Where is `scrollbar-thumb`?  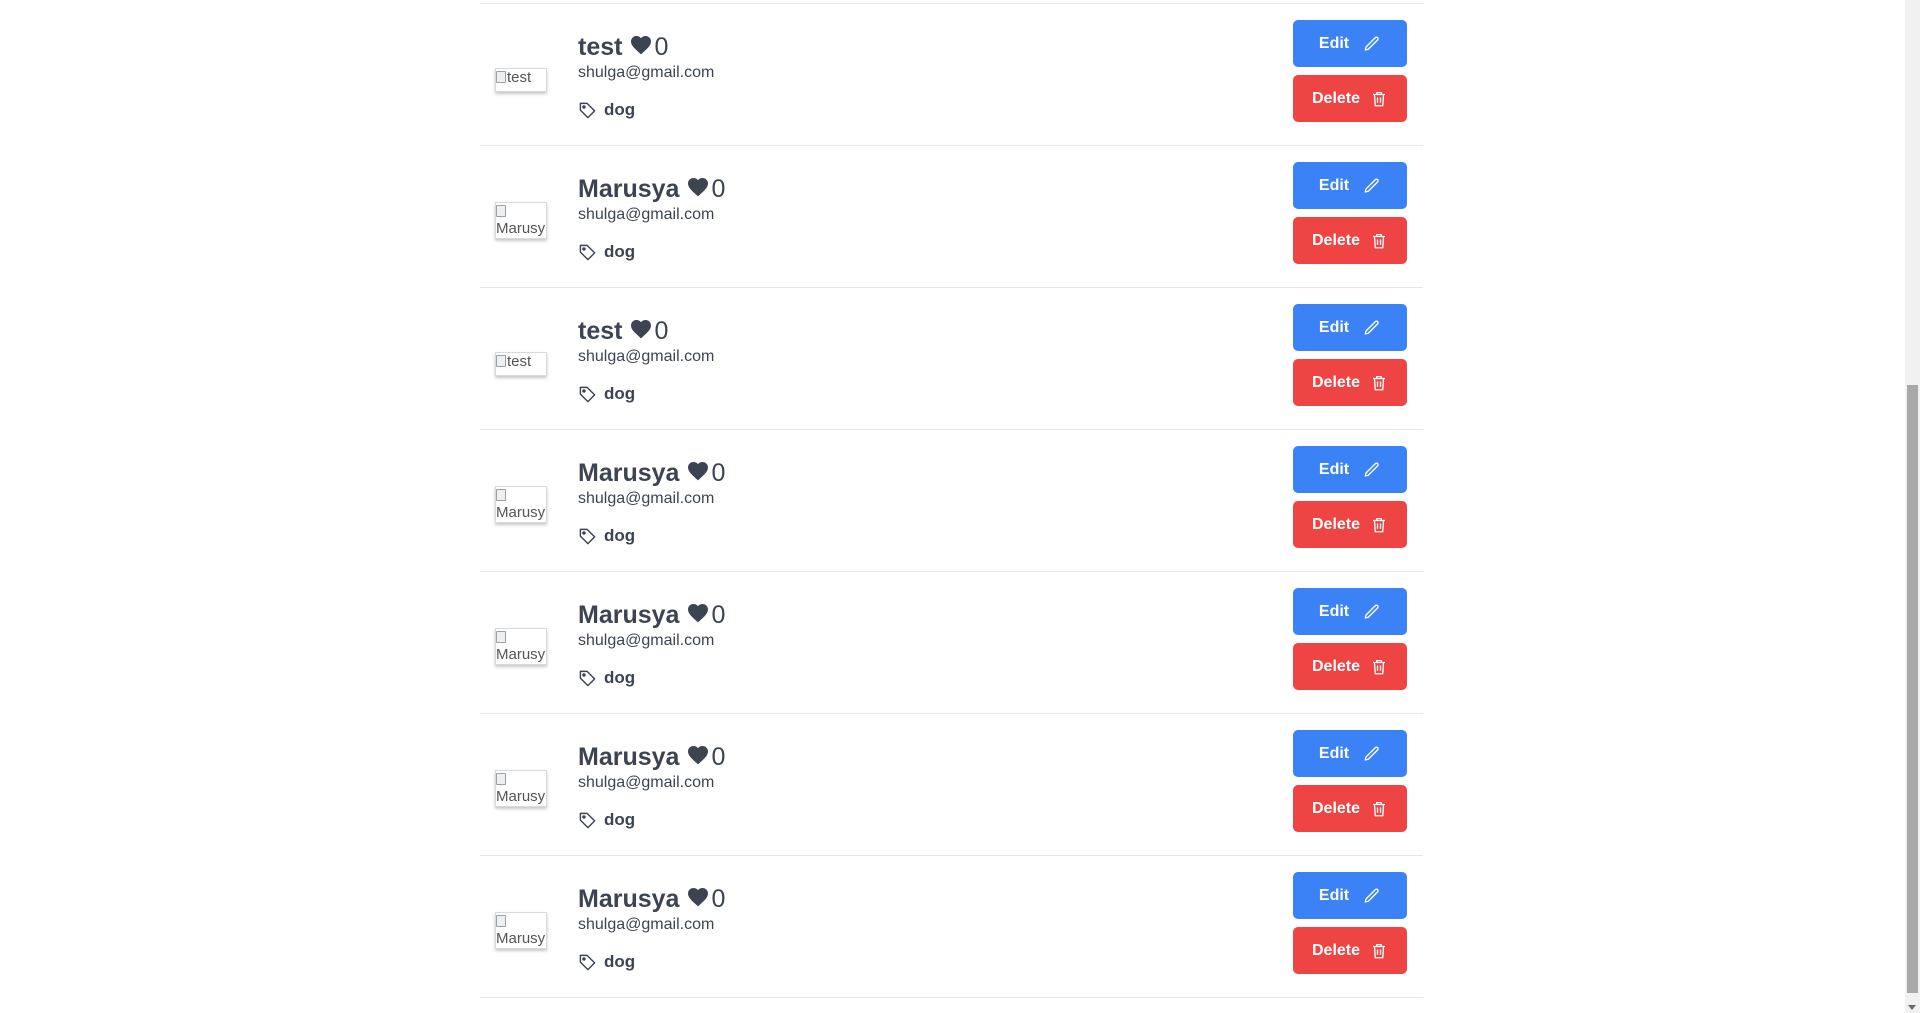
scrollbar-thumb is located at coordinates (1912, 689).